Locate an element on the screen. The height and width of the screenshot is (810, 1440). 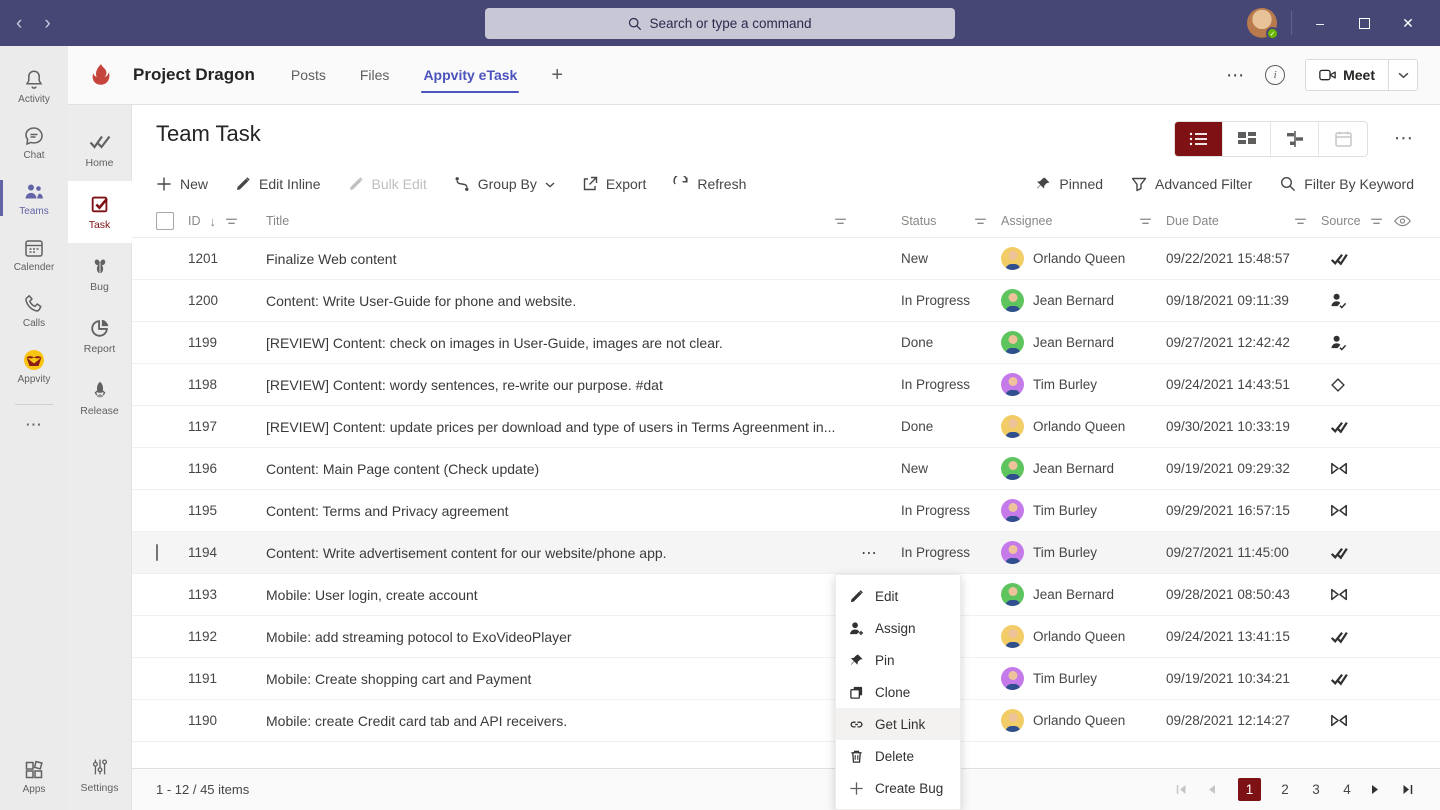
info-icon: i is located at coordinates (1275, 75).